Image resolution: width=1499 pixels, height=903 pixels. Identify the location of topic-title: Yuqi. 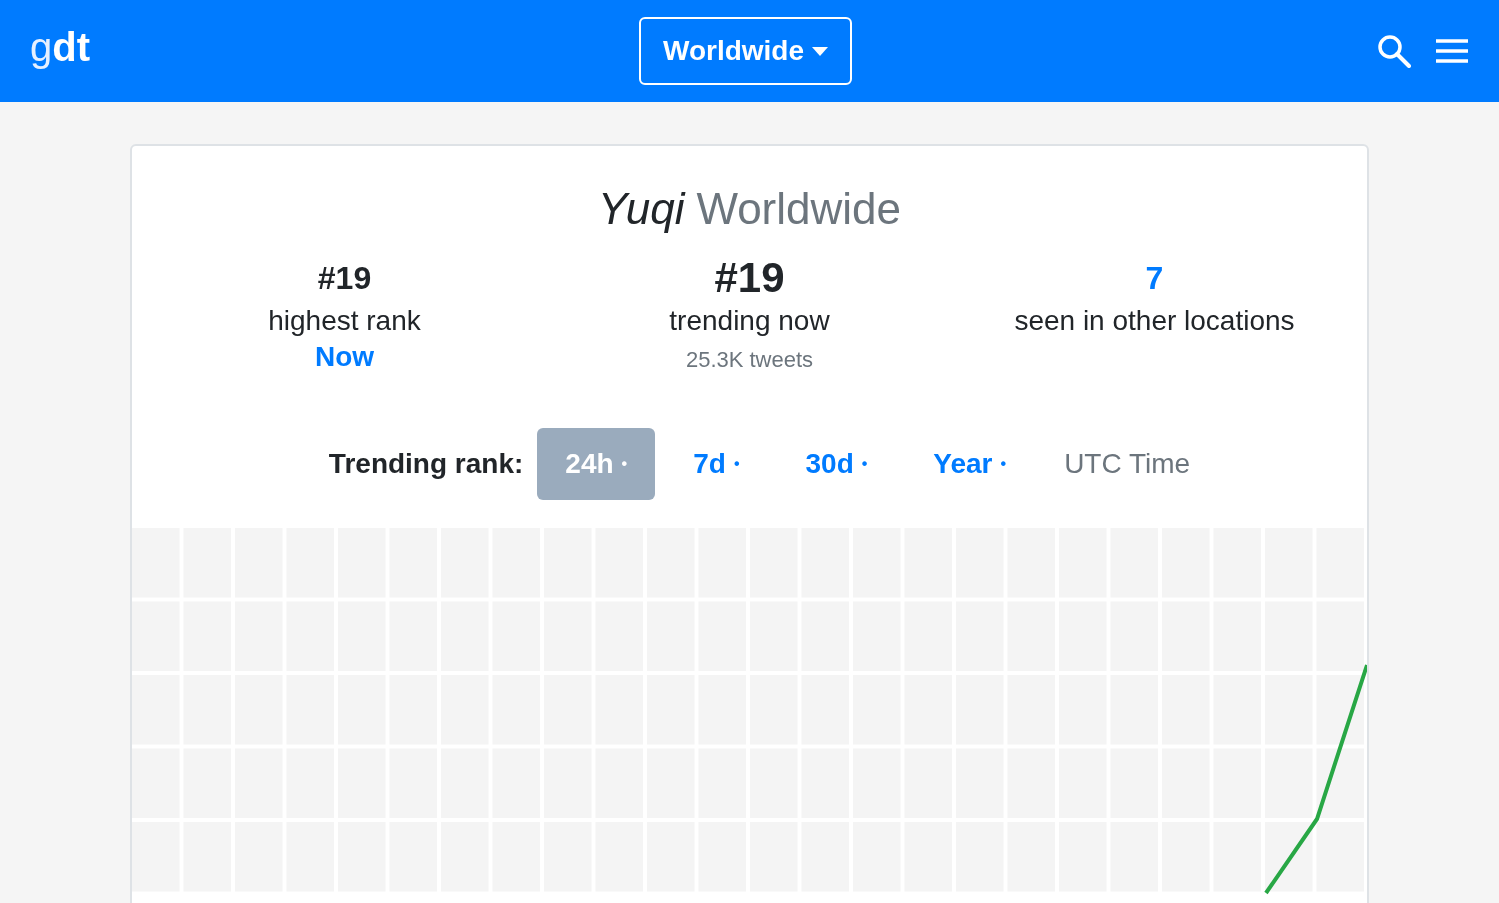
(641, 209).